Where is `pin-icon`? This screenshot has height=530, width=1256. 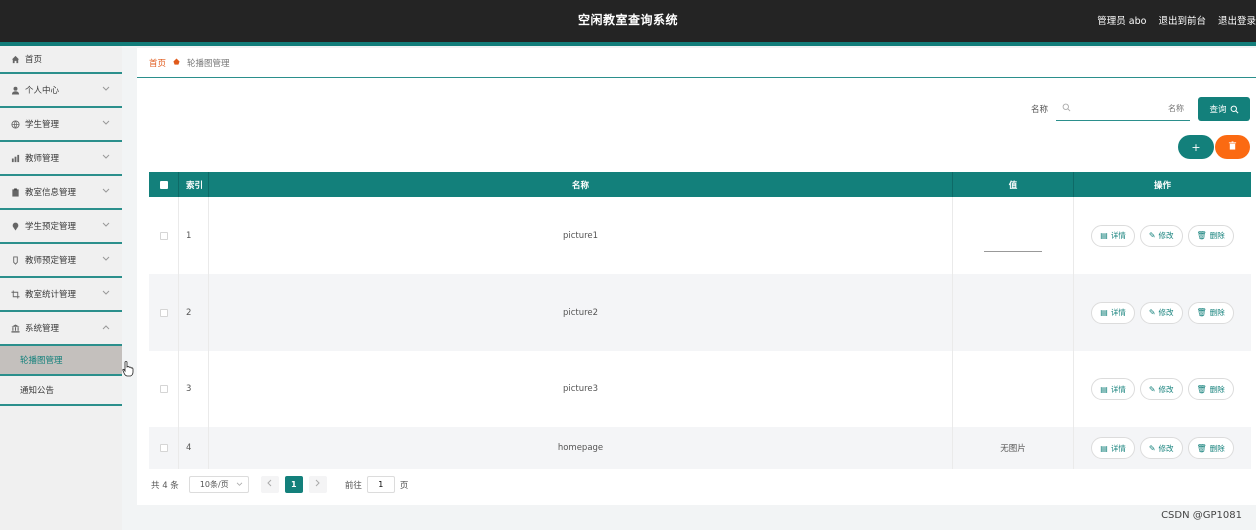
pin-icon is located at coordinates (15, 226).